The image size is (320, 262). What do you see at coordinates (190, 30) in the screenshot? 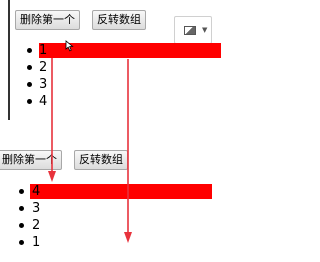
I see `image-icon` at bounding box center [190, 30].